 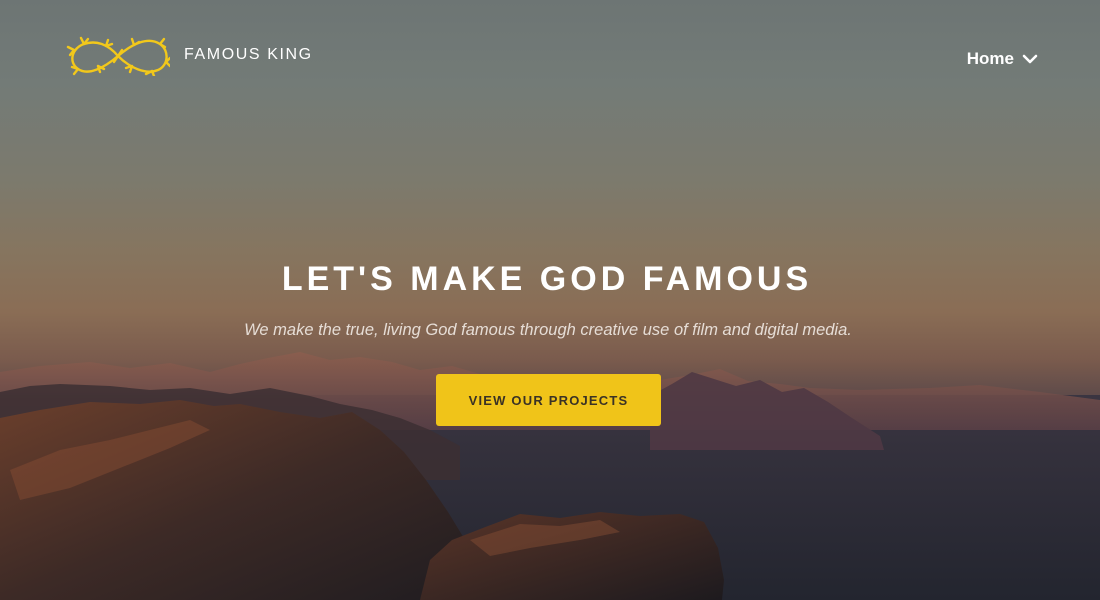 I want to click on brand-link: FAMOUS KING, so click(x=189, y=56).